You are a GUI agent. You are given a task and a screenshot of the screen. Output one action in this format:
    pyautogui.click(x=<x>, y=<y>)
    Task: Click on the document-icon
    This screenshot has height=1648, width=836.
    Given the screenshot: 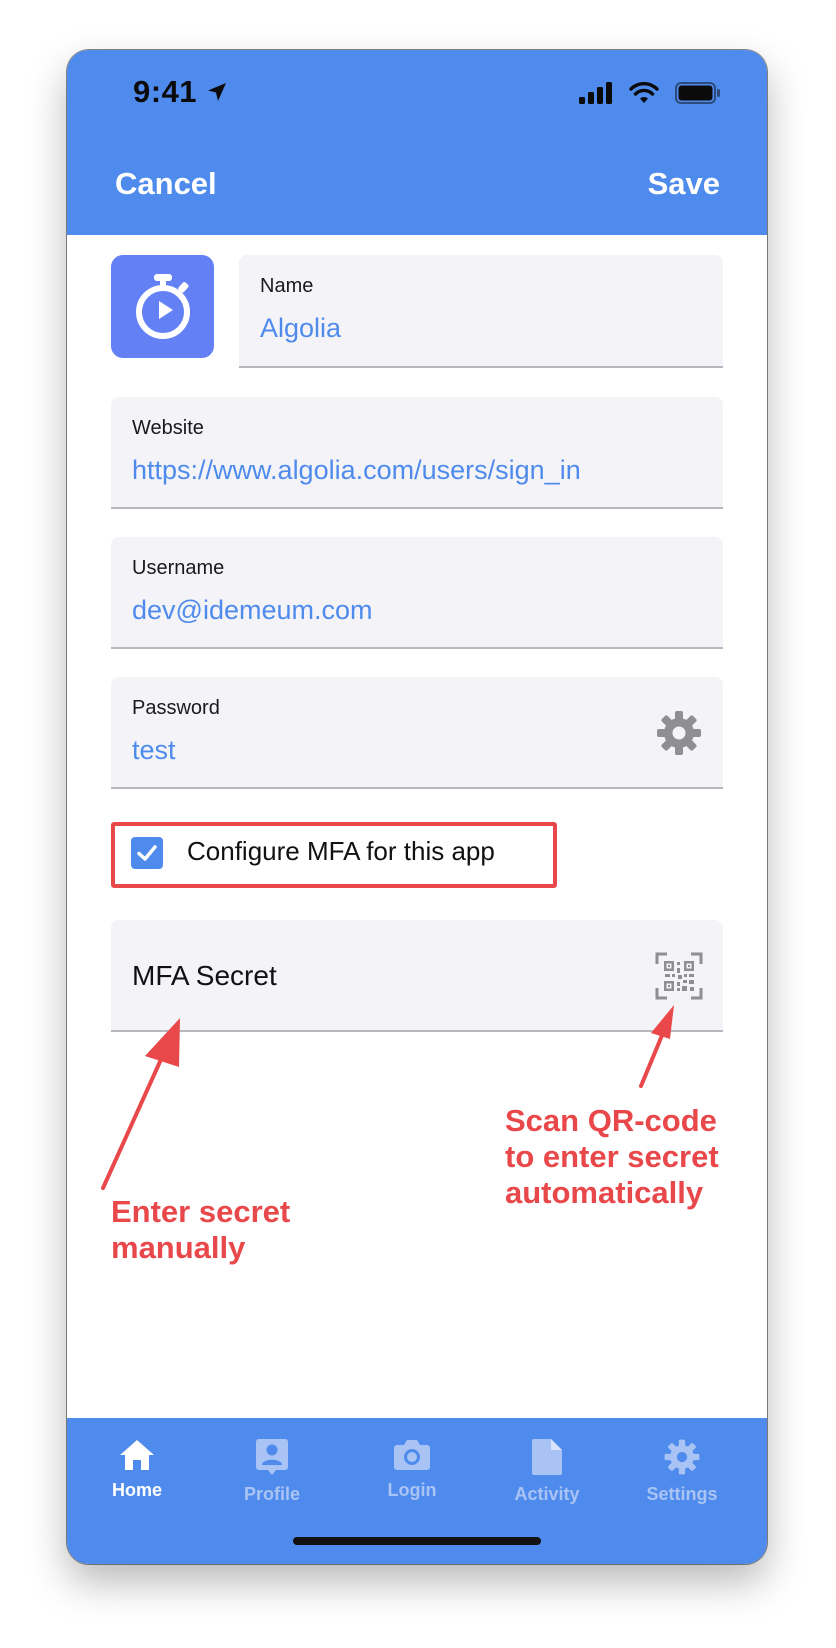 What is the action you would take?
    pyautogui.click(x=547, y=1457)
    